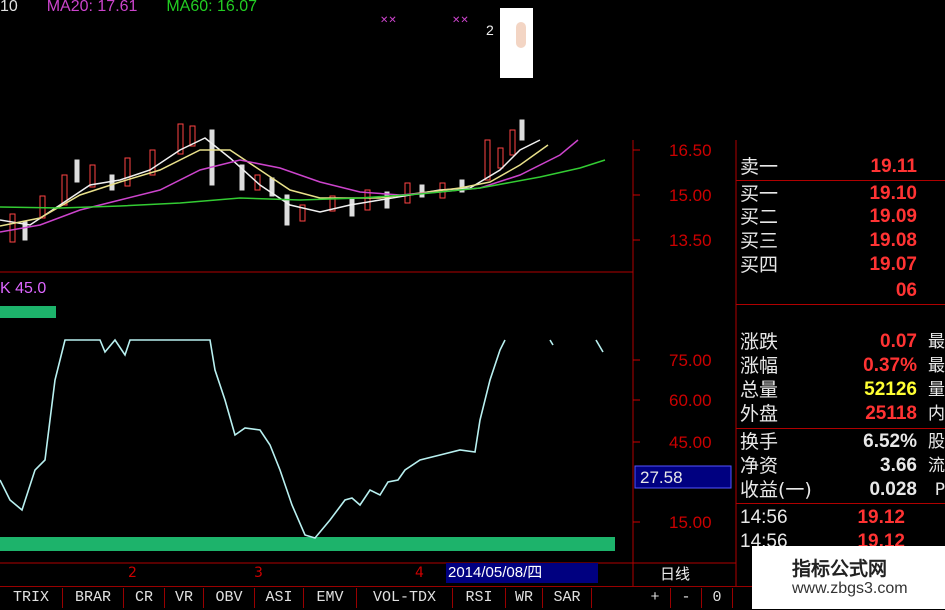 The width and height of the screenshot is (945, 610). Describe the element at coordinates (655, 598) in the screenshot. I see `tab-plus-button: +` at that location.